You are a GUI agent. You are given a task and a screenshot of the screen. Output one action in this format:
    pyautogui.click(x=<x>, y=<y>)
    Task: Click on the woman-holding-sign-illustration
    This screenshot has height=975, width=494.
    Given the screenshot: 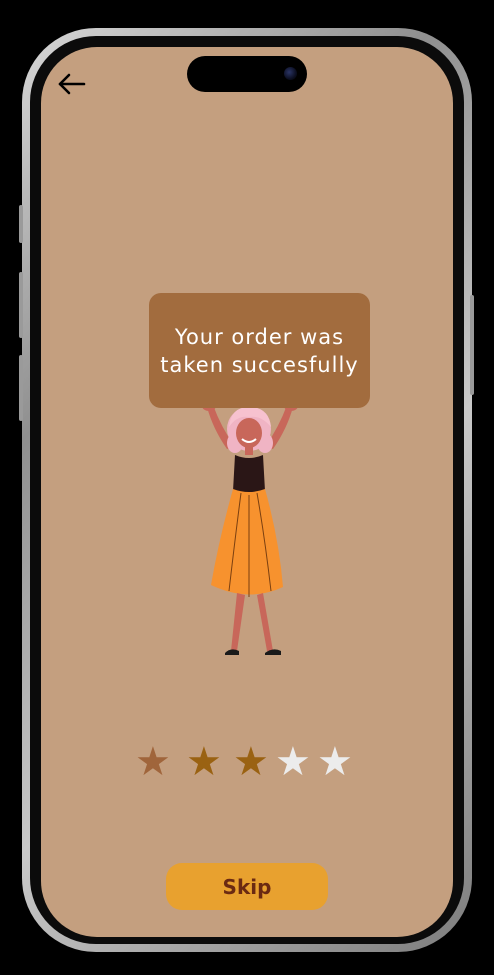 What is the action you would take?
    pyautogui.click(x=251, y=532)
    